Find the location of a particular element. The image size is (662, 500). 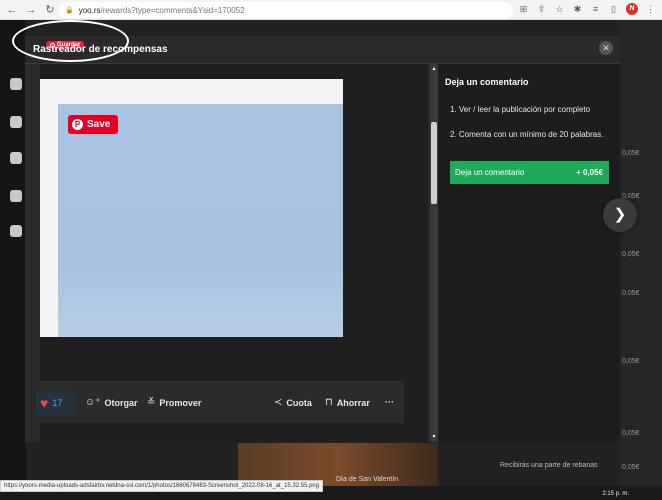

heart-icon: ♥ is located at coordinates (44, 403).